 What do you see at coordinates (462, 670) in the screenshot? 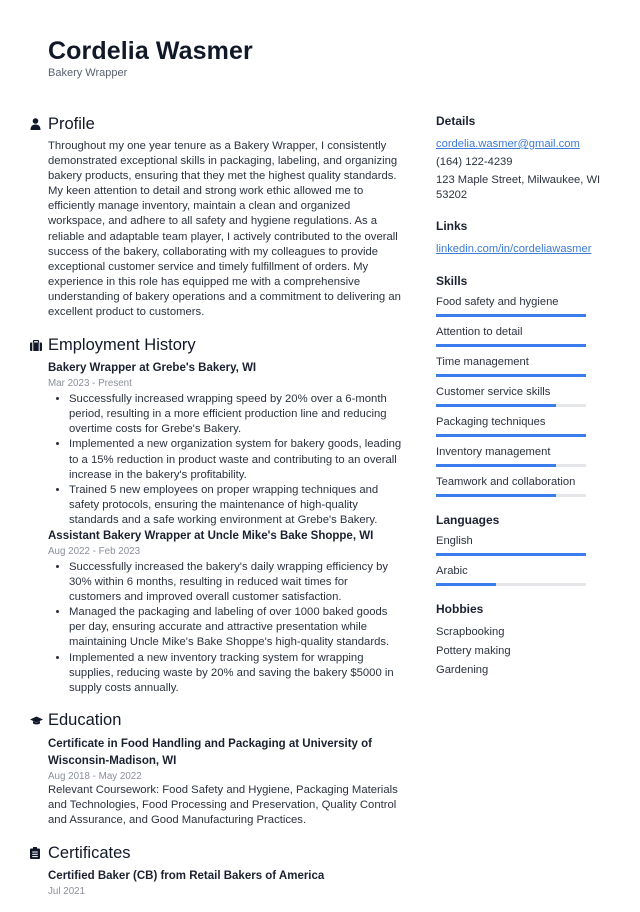
I see `hobby-item: Gardening` at bounding box center [462, 670].